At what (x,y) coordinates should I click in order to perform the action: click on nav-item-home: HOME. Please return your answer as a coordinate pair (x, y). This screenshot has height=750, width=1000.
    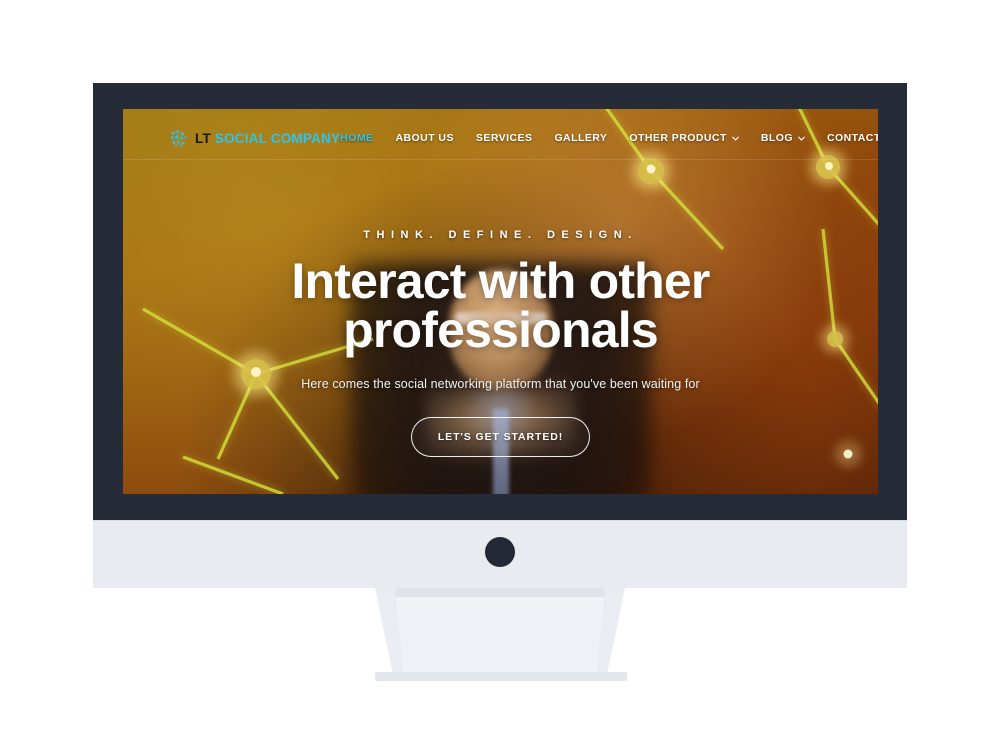
    Looking at the image, I should click on (356, 138).